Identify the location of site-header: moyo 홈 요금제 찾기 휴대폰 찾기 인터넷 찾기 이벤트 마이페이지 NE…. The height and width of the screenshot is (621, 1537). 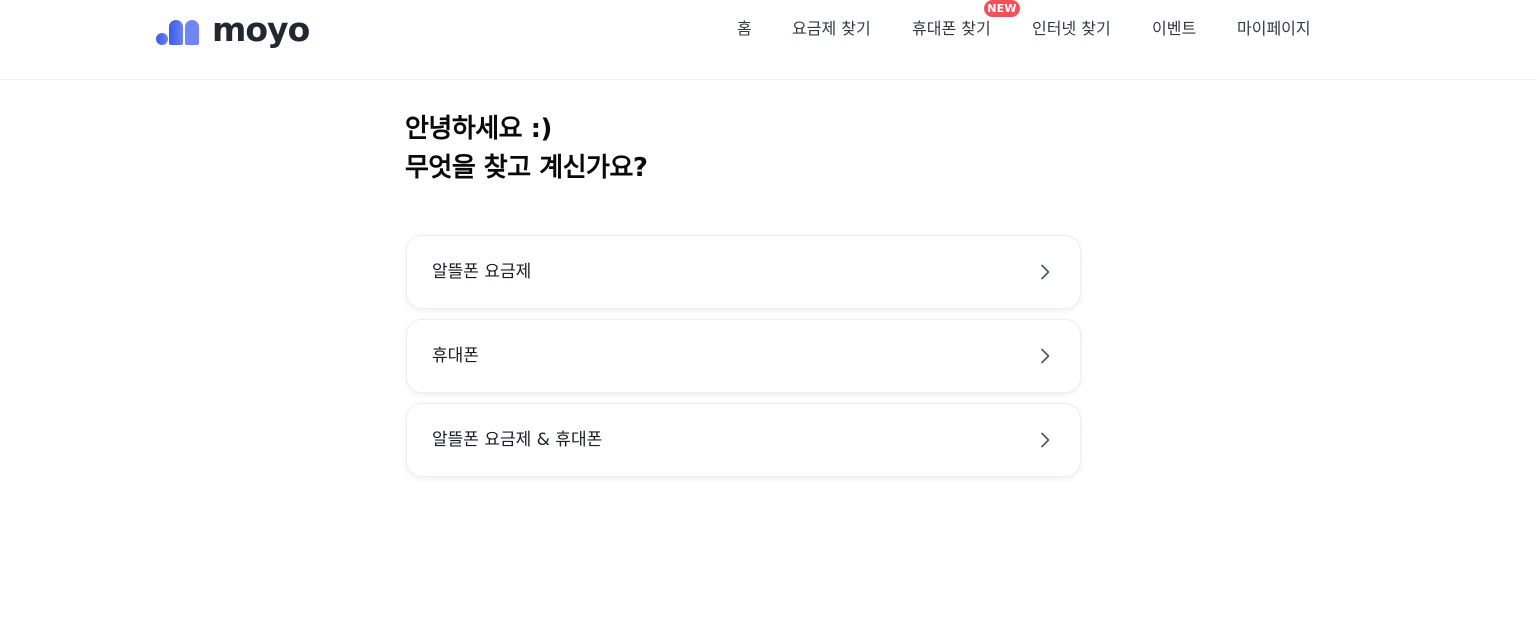
(768, 40).